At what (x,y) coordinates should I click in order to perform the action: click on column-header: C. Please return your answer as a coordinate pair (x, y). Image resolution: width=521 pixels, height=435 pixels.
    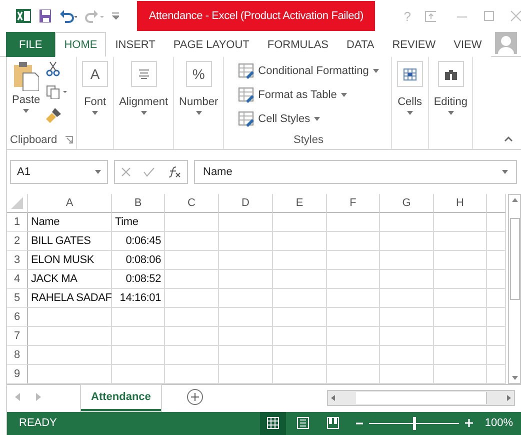
    Looking at the image, I should click on (192, 203).